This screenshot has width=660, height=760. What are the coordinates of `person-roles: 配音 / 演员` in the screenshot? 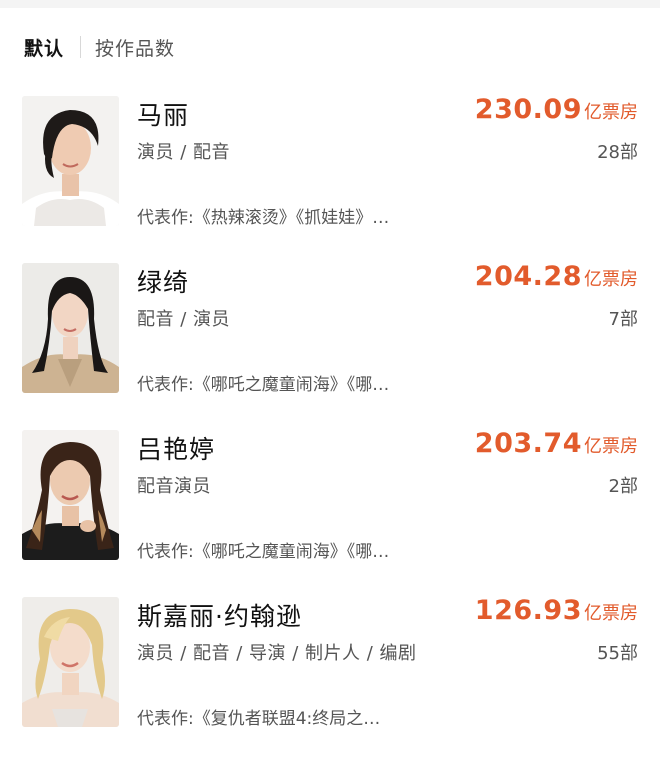 It's located at (184, 319).